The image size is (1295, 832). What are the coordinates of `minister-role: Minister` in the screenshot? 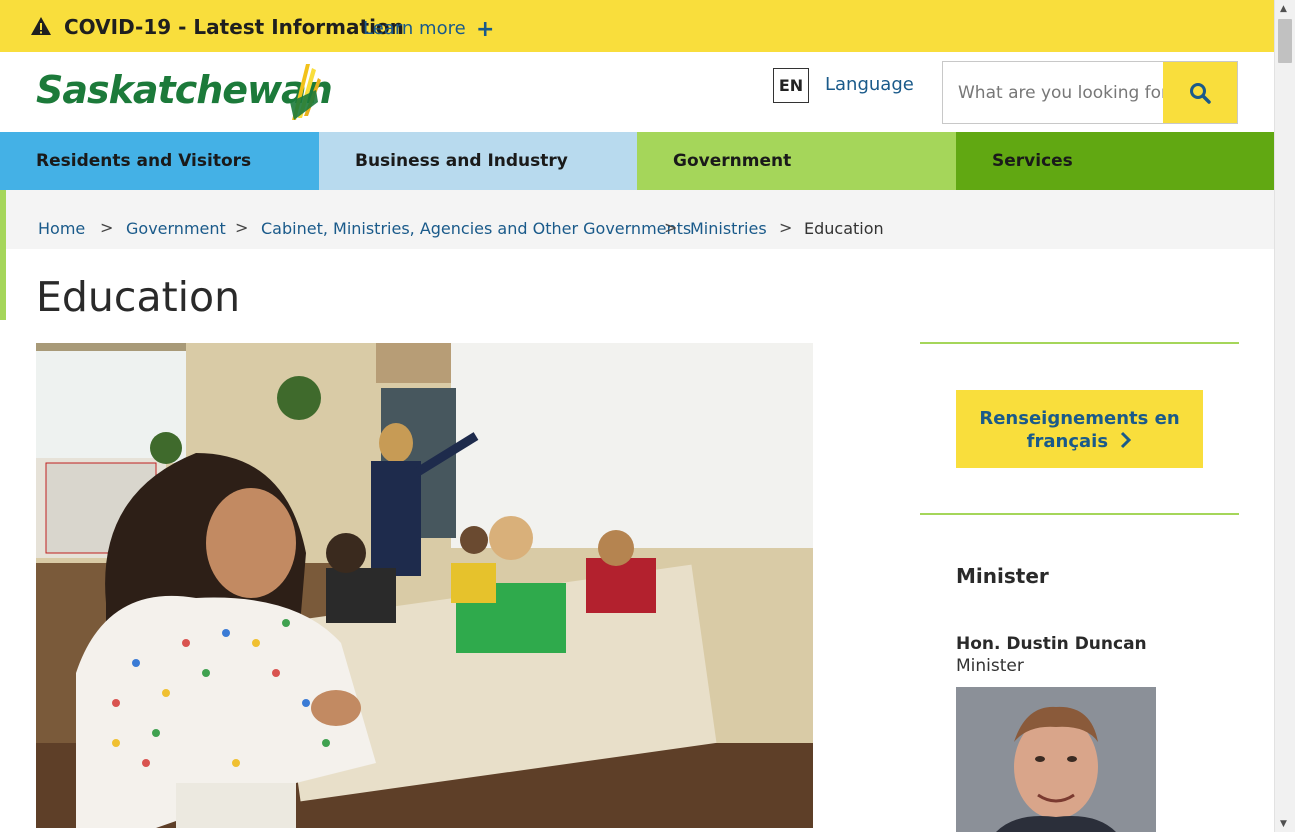 It's located at (990, 666).